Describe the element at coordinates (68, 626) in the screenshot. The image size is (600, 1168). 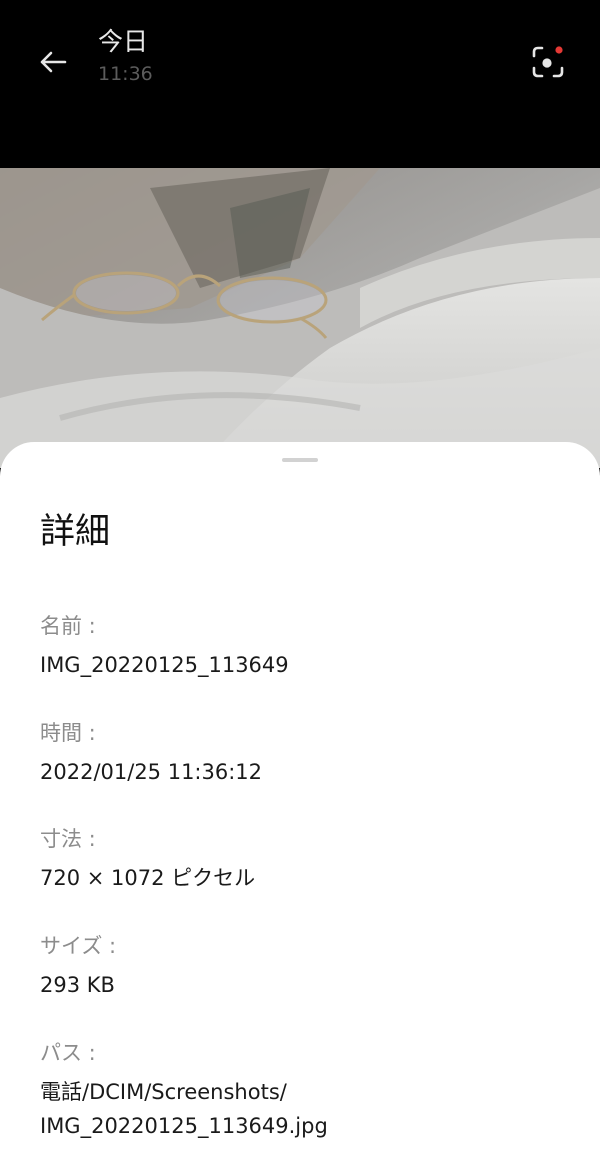
I see `detail-label: 名前 :` at that location.